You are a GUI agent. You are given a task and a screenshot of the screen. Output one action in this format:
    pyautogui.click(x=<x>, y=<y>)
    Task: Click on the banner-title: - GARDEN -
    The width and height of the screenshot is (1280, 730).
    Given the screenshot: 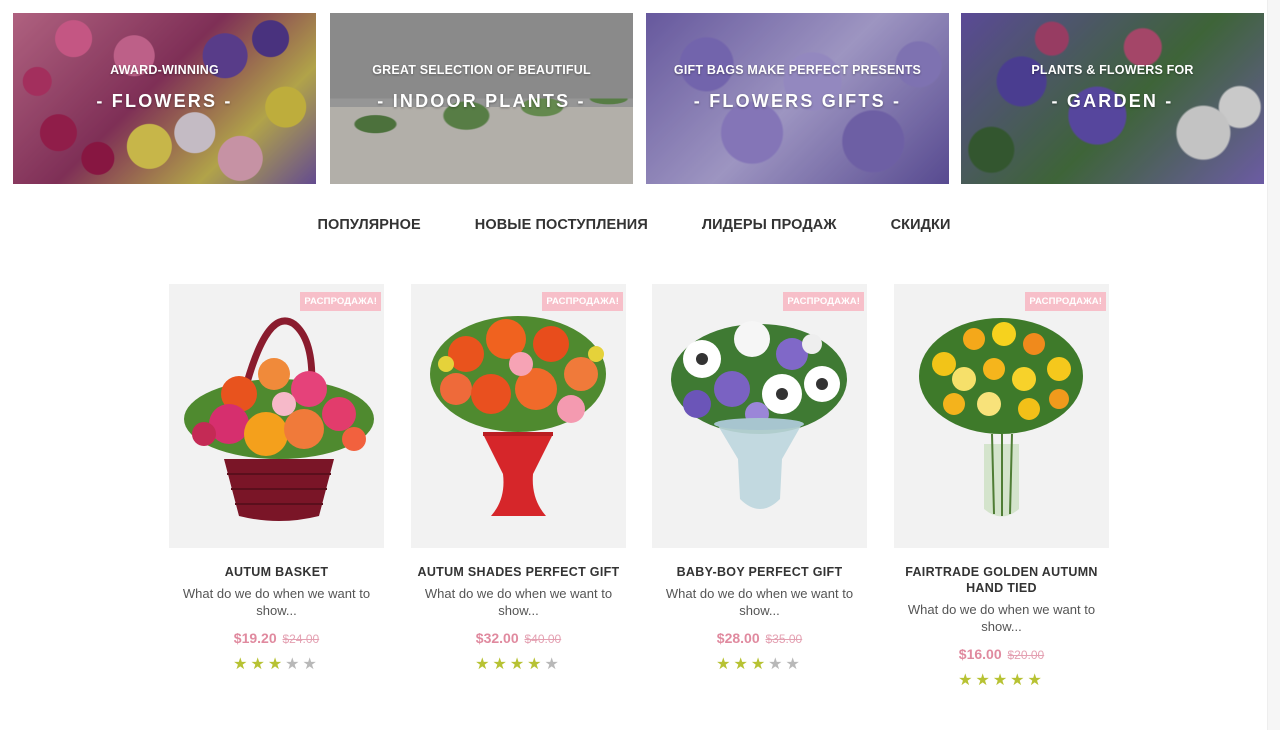 What is the action you would take?
    pyautogui.click(x=1112, y=101)
    